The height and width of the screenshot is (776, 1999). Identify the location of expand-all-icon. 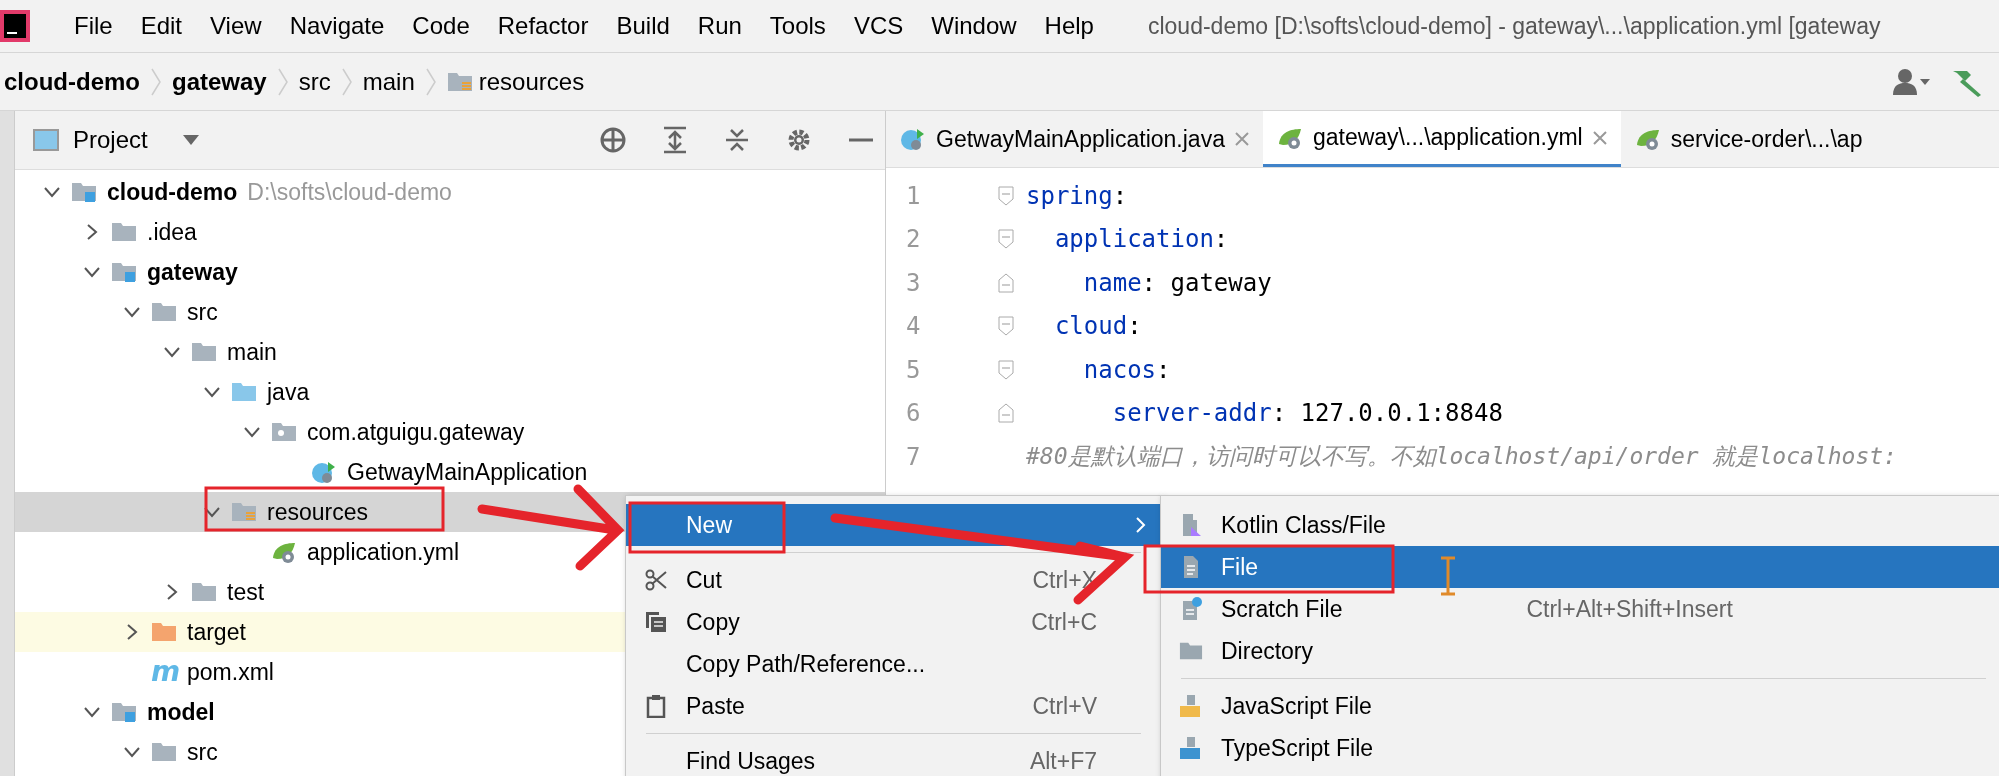
(675, 140).